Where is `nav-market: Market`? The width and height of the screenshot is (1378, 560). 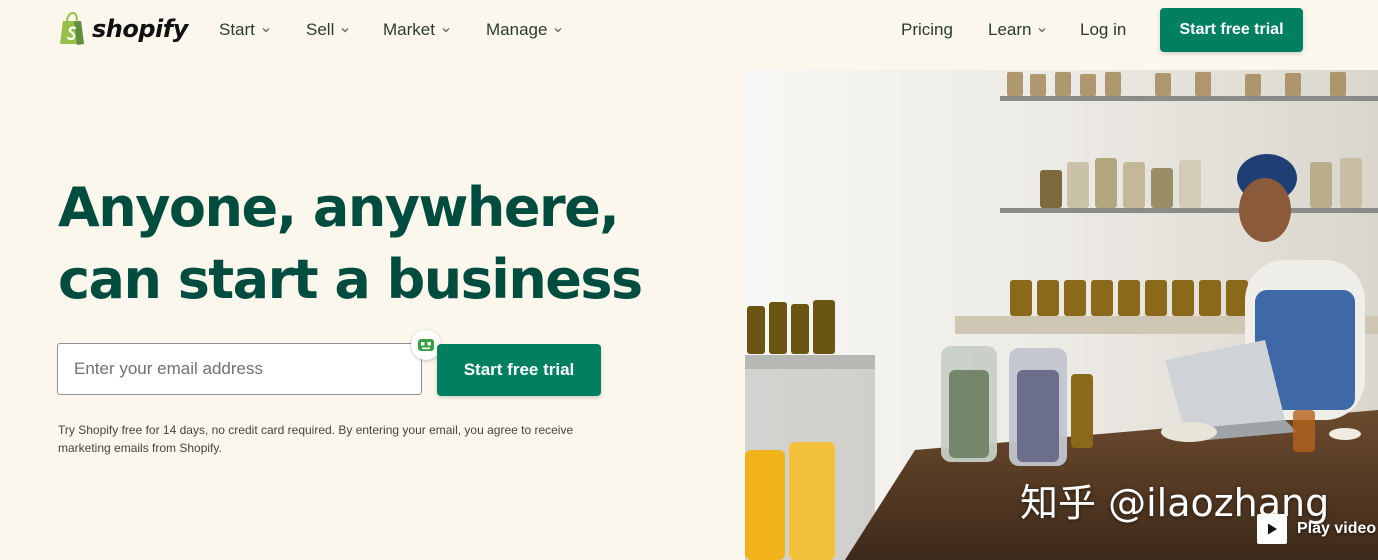
nav-market: Market is located at coordinates (417, 30).